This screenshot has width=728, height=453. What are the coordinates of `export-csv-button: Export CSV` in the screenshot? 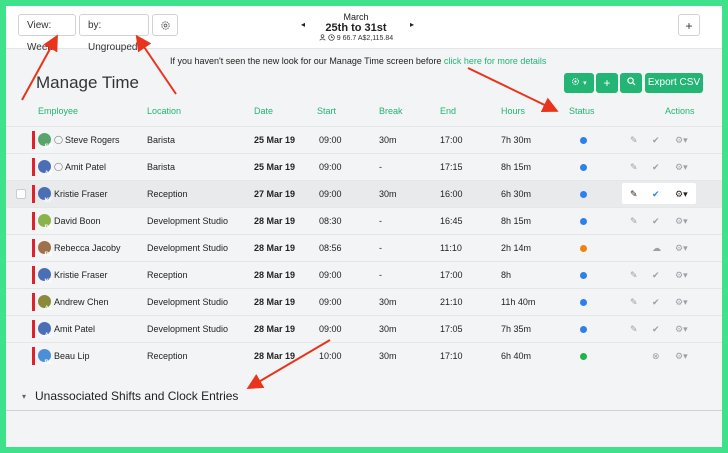 It's located at (674, 83).